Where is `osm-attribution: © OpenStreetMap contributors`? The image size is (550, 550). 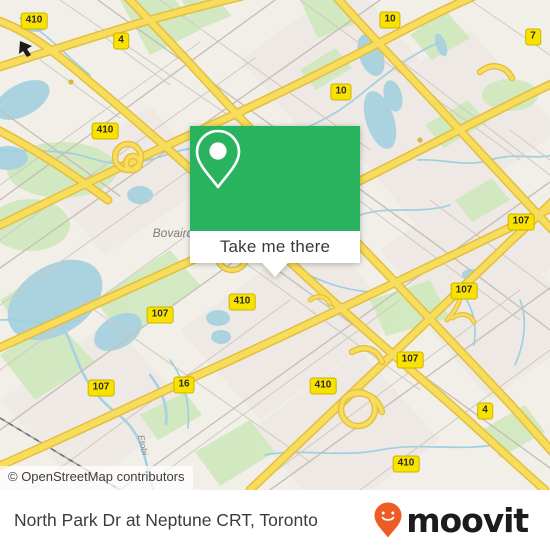
osm-attribution: © OpenStreetMap contributors is located at coordinates (96, 478).